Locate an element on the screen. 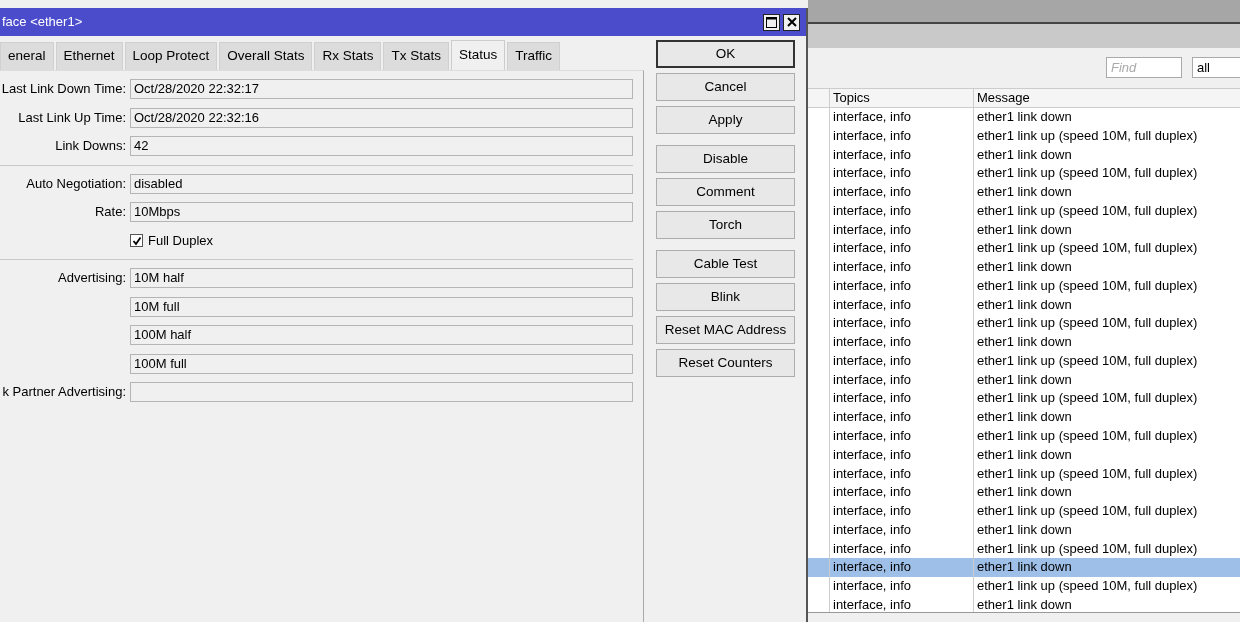 This screenshot has width=1240, height=622. field-label: Advertising: is located at coordinates (92, 278).